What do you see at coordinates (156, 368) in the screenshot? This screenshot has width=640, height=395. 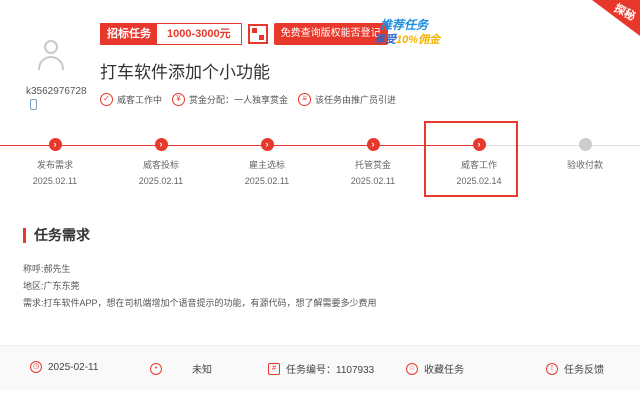 I see `location-pin-icon: •` at bounding box center [156, 368].